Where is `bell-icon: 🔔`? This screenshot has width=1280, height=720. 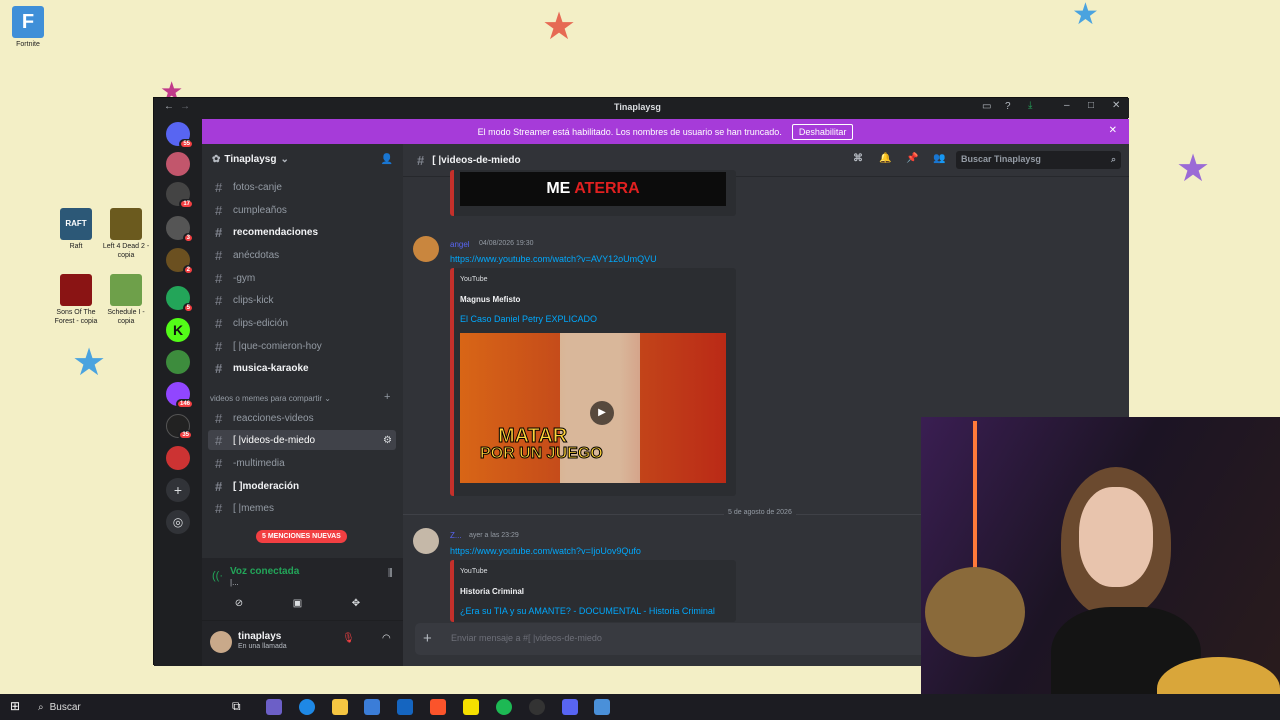
bell-icon: 🔔 is located at coordinates (885, 158).